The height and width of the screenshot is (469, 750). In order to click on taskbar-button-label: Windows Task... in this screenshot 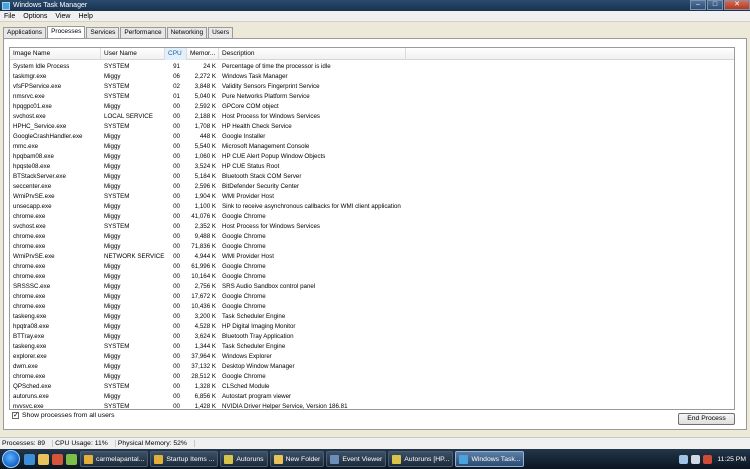, I will do `click(496, 459)`.